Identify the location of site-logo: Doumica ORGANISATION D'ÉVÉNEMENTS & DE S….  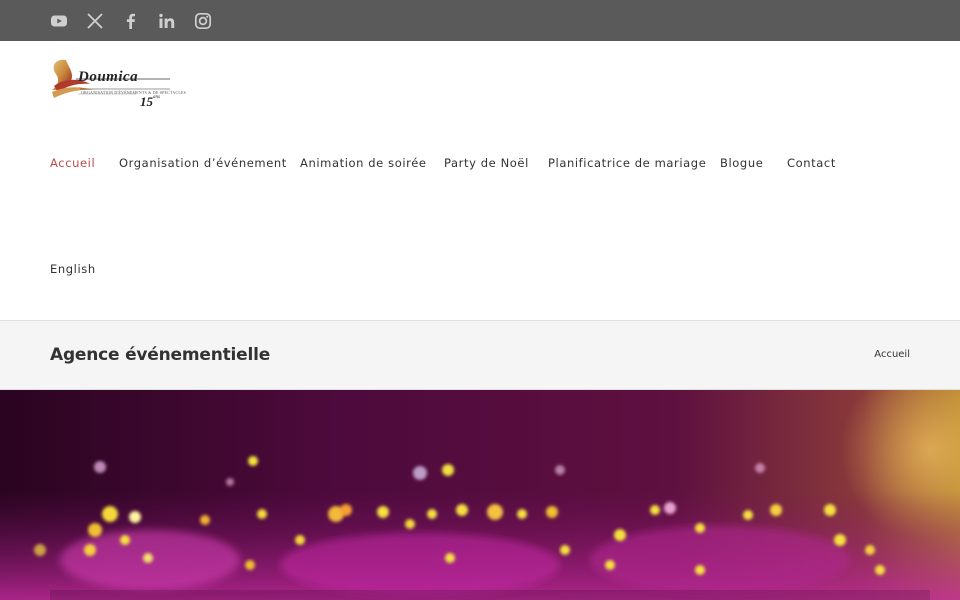
(118, 85).